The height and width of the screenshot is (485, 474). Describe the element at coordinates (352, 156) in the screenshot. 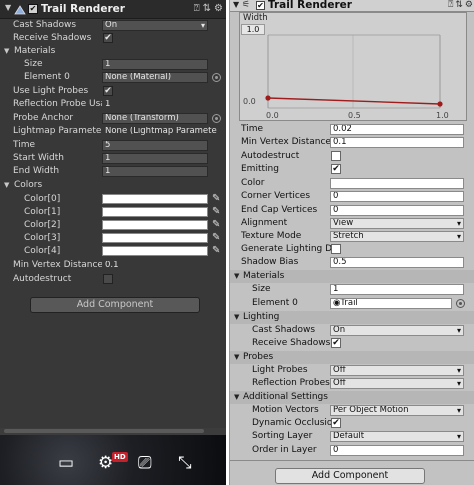

I see `autodestruct-row: Autodestruct` at that location.